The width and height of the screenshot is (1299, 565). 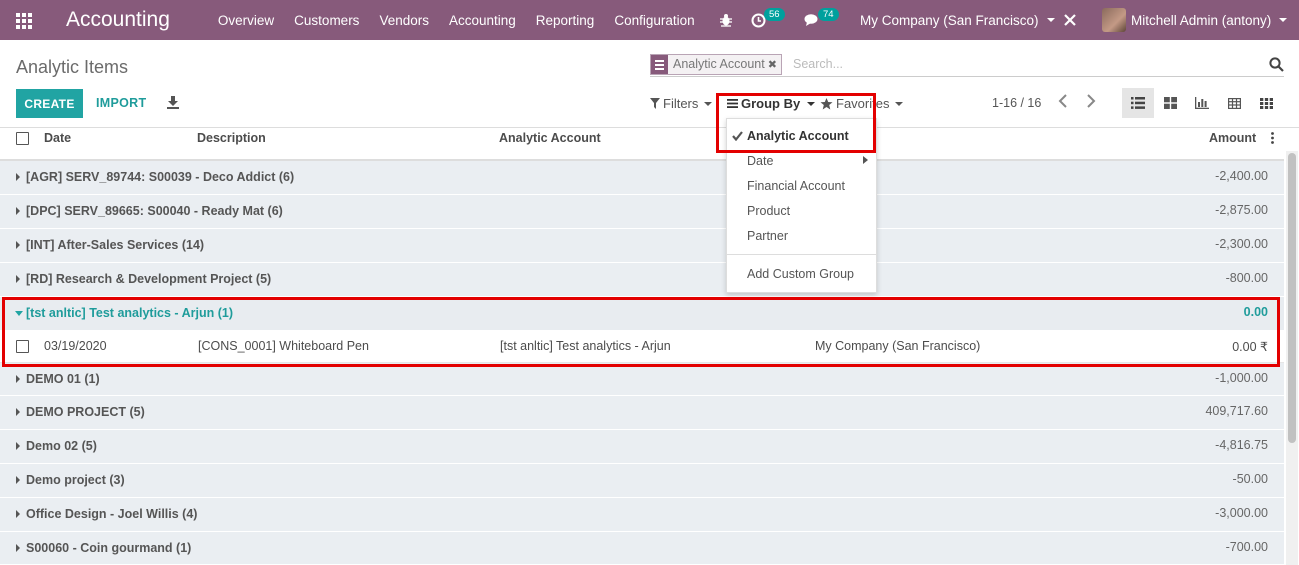 I want to click on group-option-label: Partner, so click(x=767, y=236).